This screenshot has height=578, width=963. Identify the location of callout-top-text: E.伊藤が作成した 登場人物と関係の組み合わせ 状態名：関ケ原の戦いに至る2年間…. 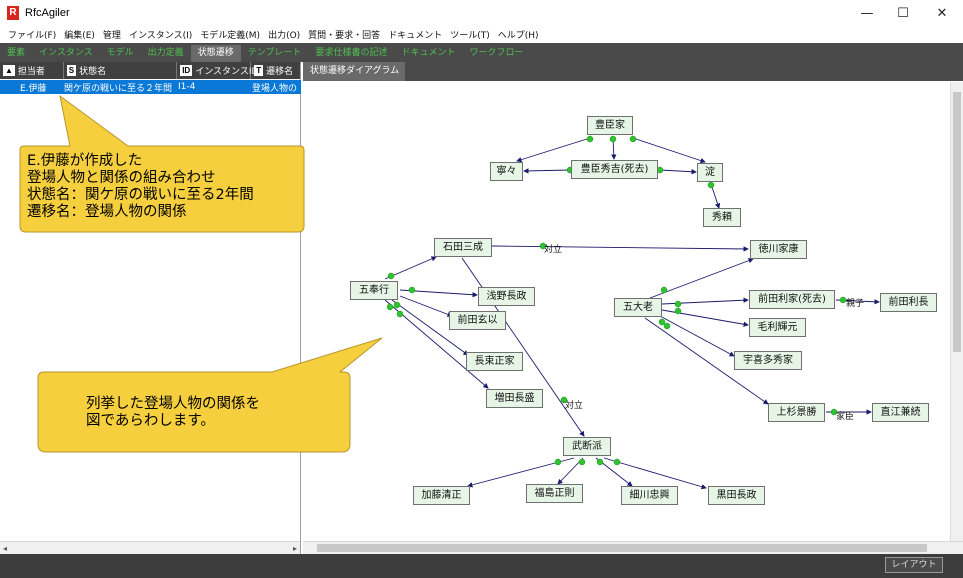
(140, 186).